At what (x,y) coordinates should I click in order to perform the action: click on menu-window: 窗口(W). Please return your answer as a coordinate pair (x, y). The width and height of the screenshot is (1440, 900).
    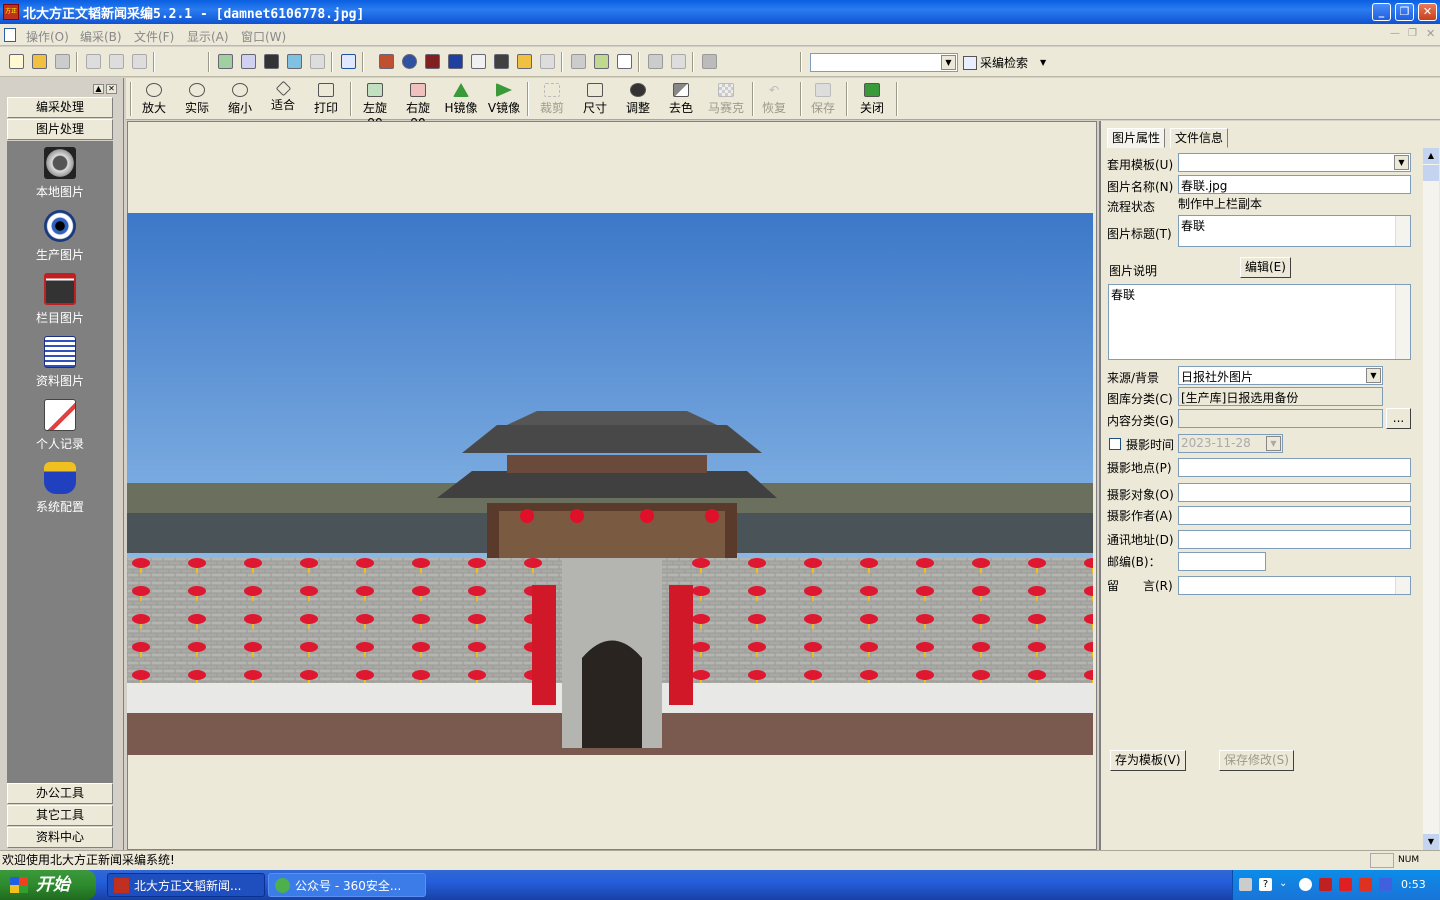
    Looking at the image, I should click on (263, 36).